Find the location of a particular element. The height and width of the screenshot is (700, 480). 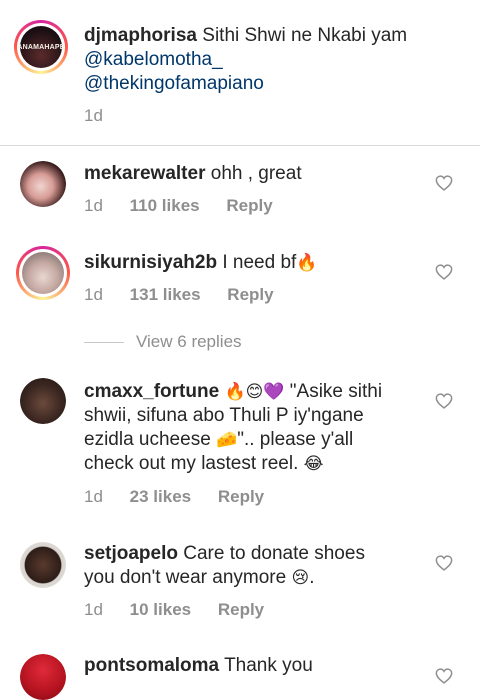

comment-username: mekarewalter is located at coordinates (144, 173).